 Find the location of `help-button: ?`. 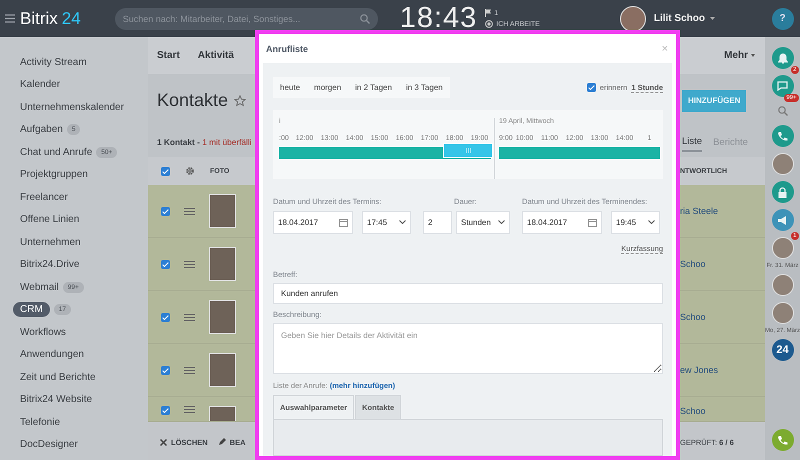

help-button: ? is located at coordinates (783, 19).